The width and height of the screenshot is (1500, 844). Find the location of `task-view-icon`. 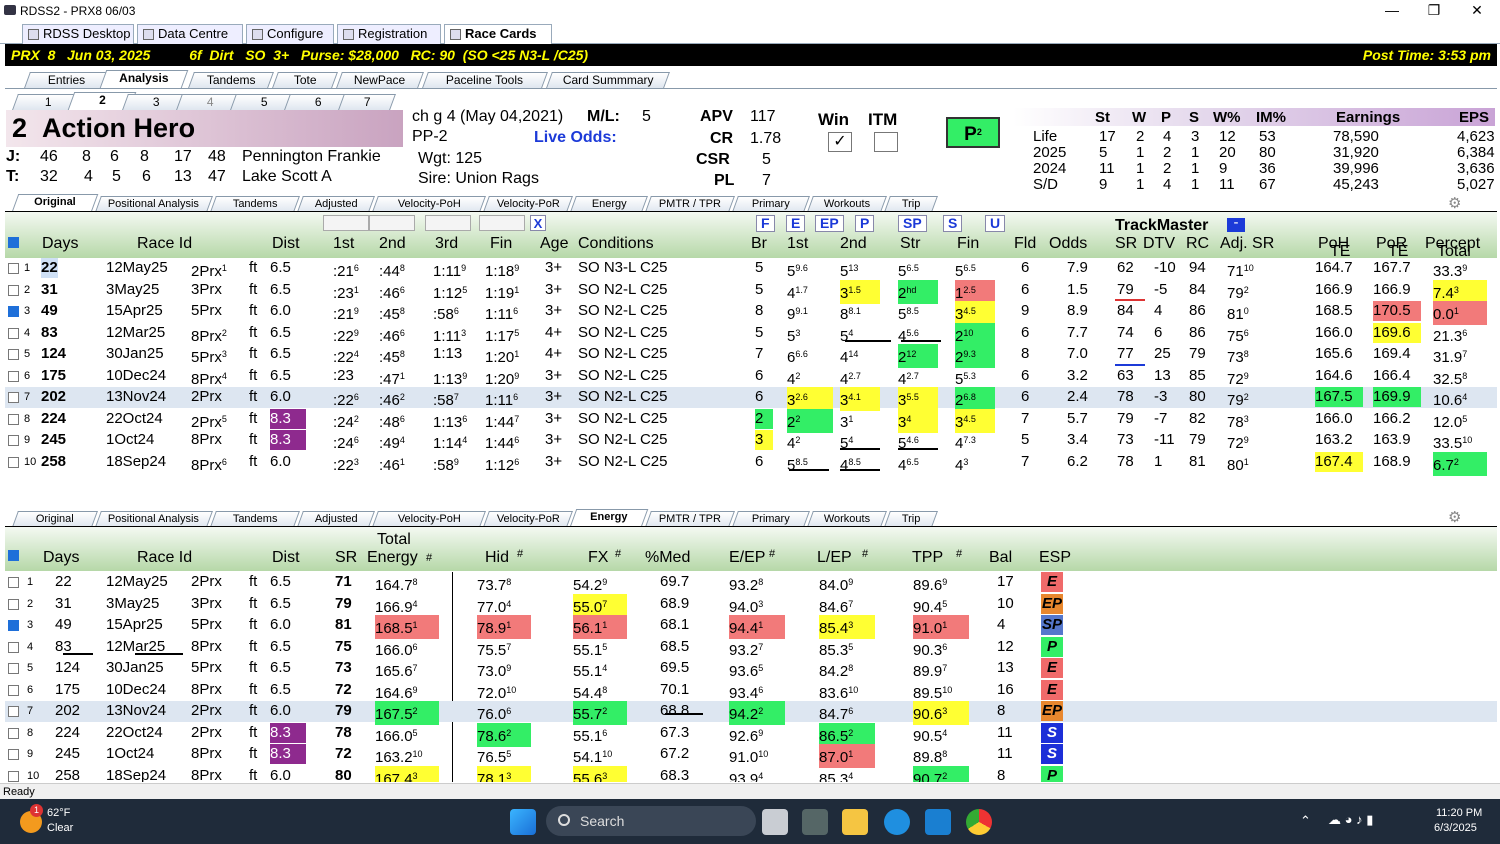

task-view-icon is located at coordinates (775, 822).